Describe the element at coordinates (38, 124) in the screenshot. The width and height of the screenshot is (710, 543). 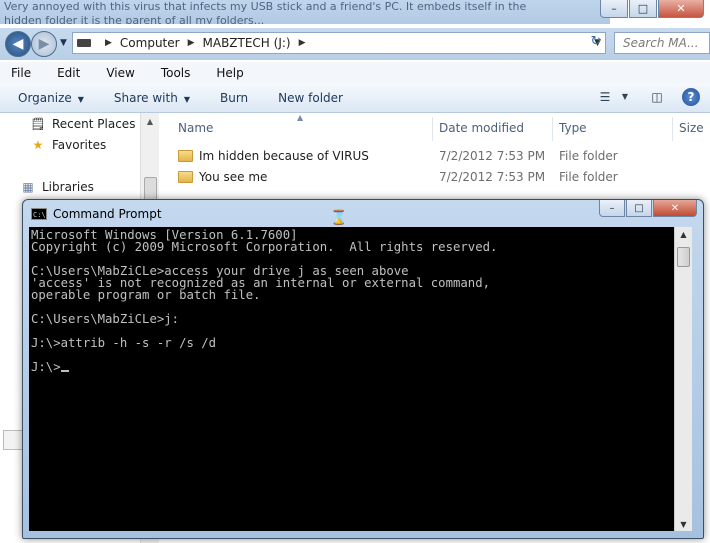
I see `recent-places-icon: 🗒` at that location.